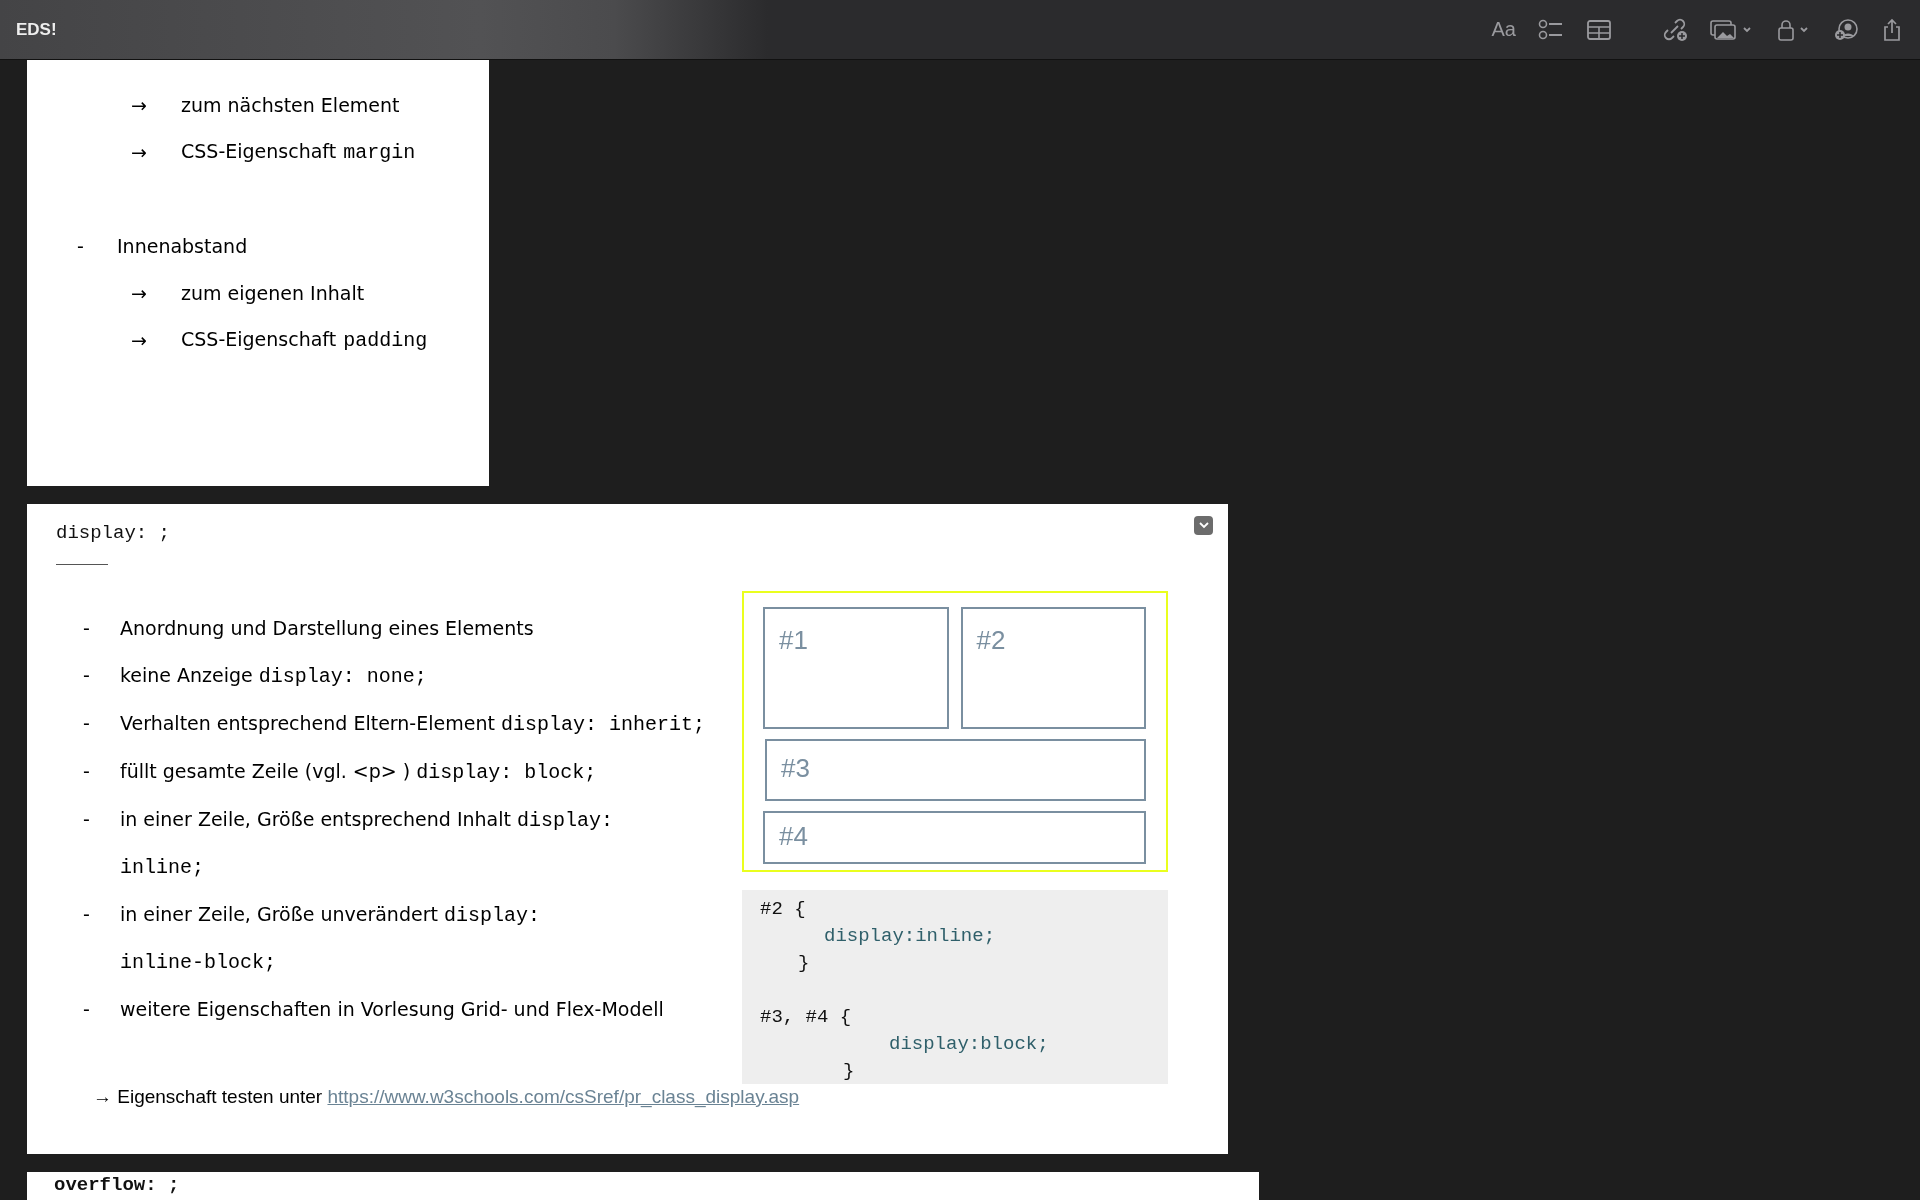 The image size is (1920, 1200). Describe the element at coordinates (955, 770) in the screenshot. I see `demo-box: #3` at that location.